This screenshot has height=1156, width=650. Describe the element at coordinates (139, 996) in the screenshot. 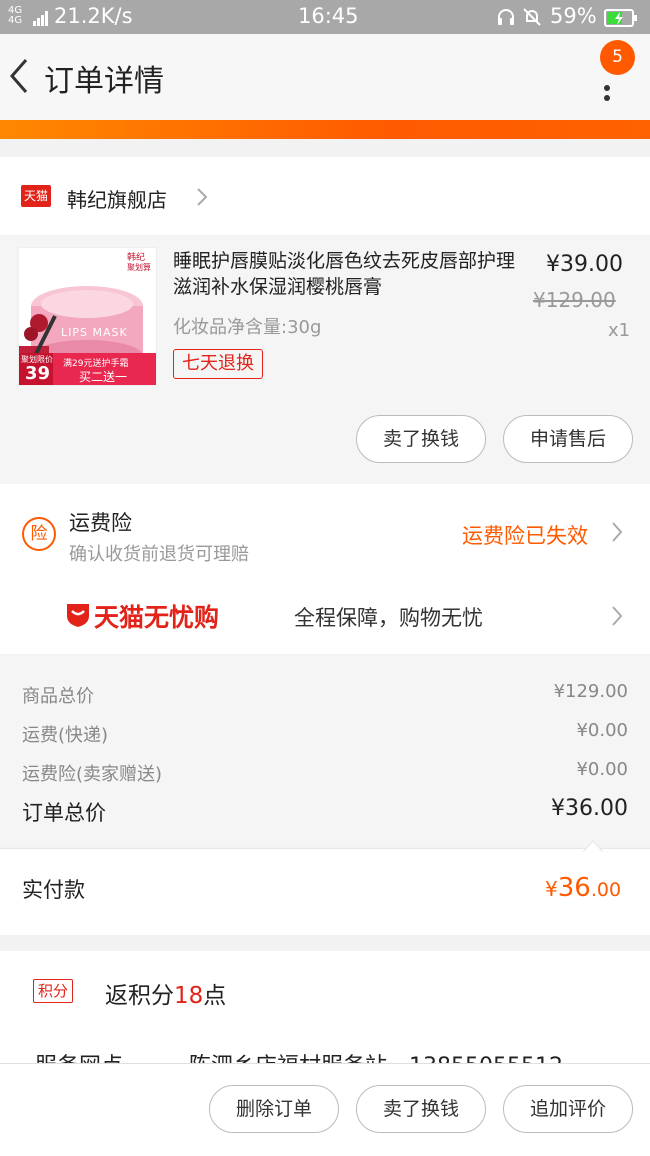

I see `points-prefix: 返积分` at that location.